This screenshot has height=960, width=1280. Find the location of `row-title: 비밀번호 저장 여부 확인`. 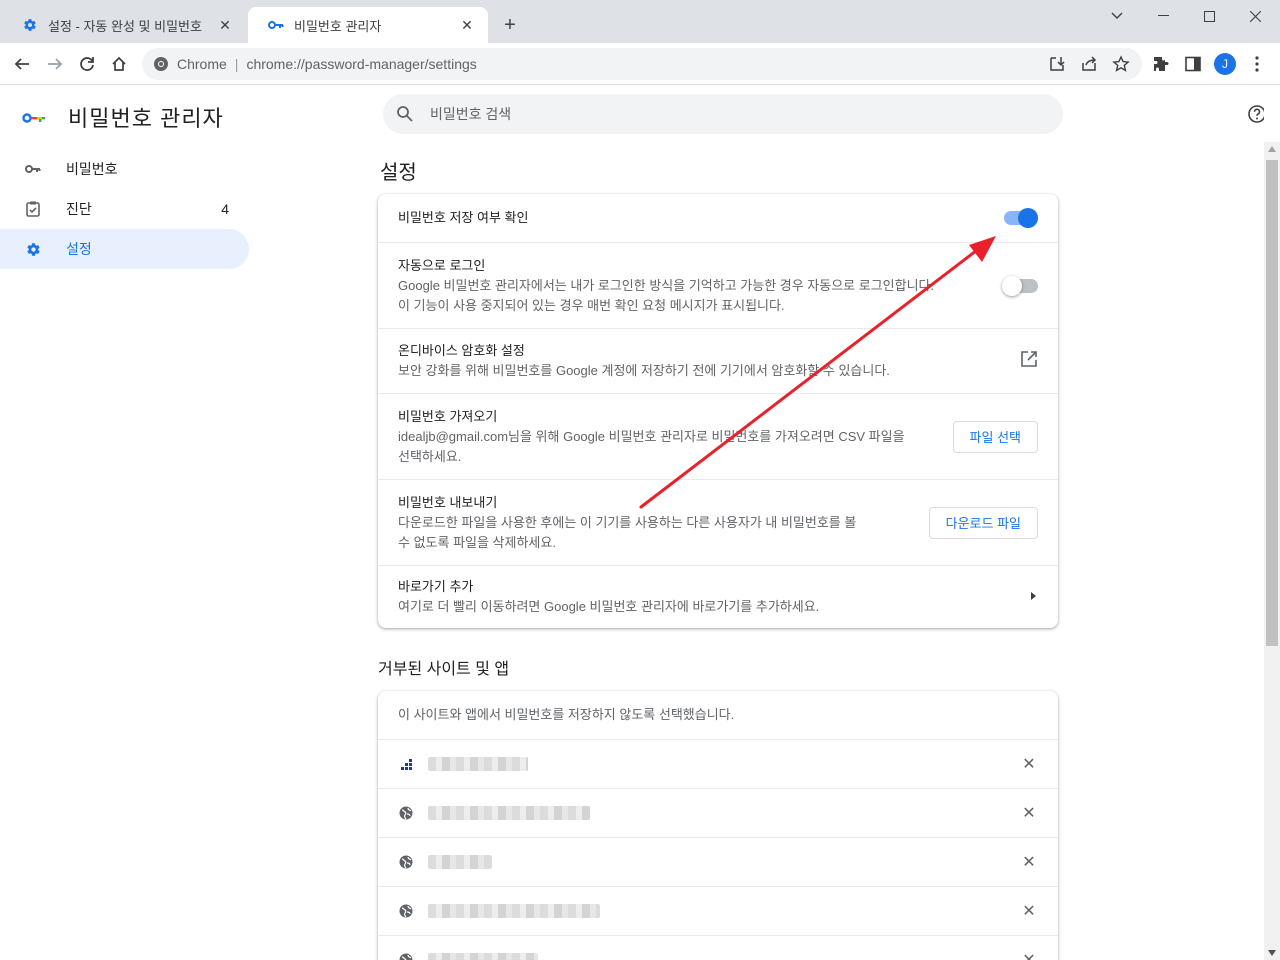

row-title: 비밀번호 저장 여부 확인 is located at coordinates (463, 217).